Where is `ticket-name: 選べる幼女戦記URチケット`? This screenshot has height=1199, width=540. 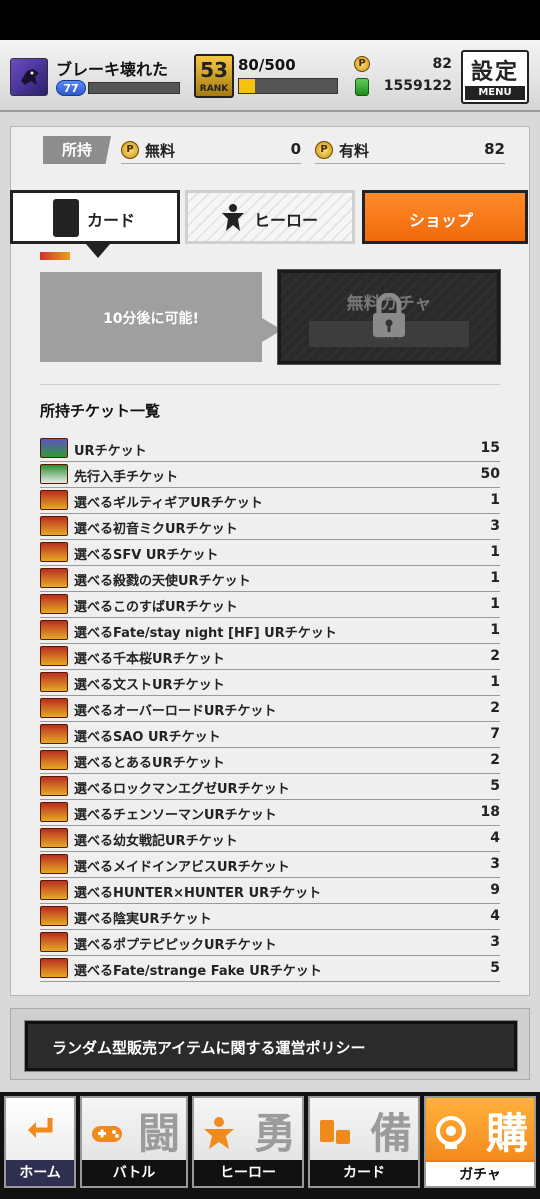 ticket-name: 選べる幼女戦記URチケット is located at coordinates (156, 841).